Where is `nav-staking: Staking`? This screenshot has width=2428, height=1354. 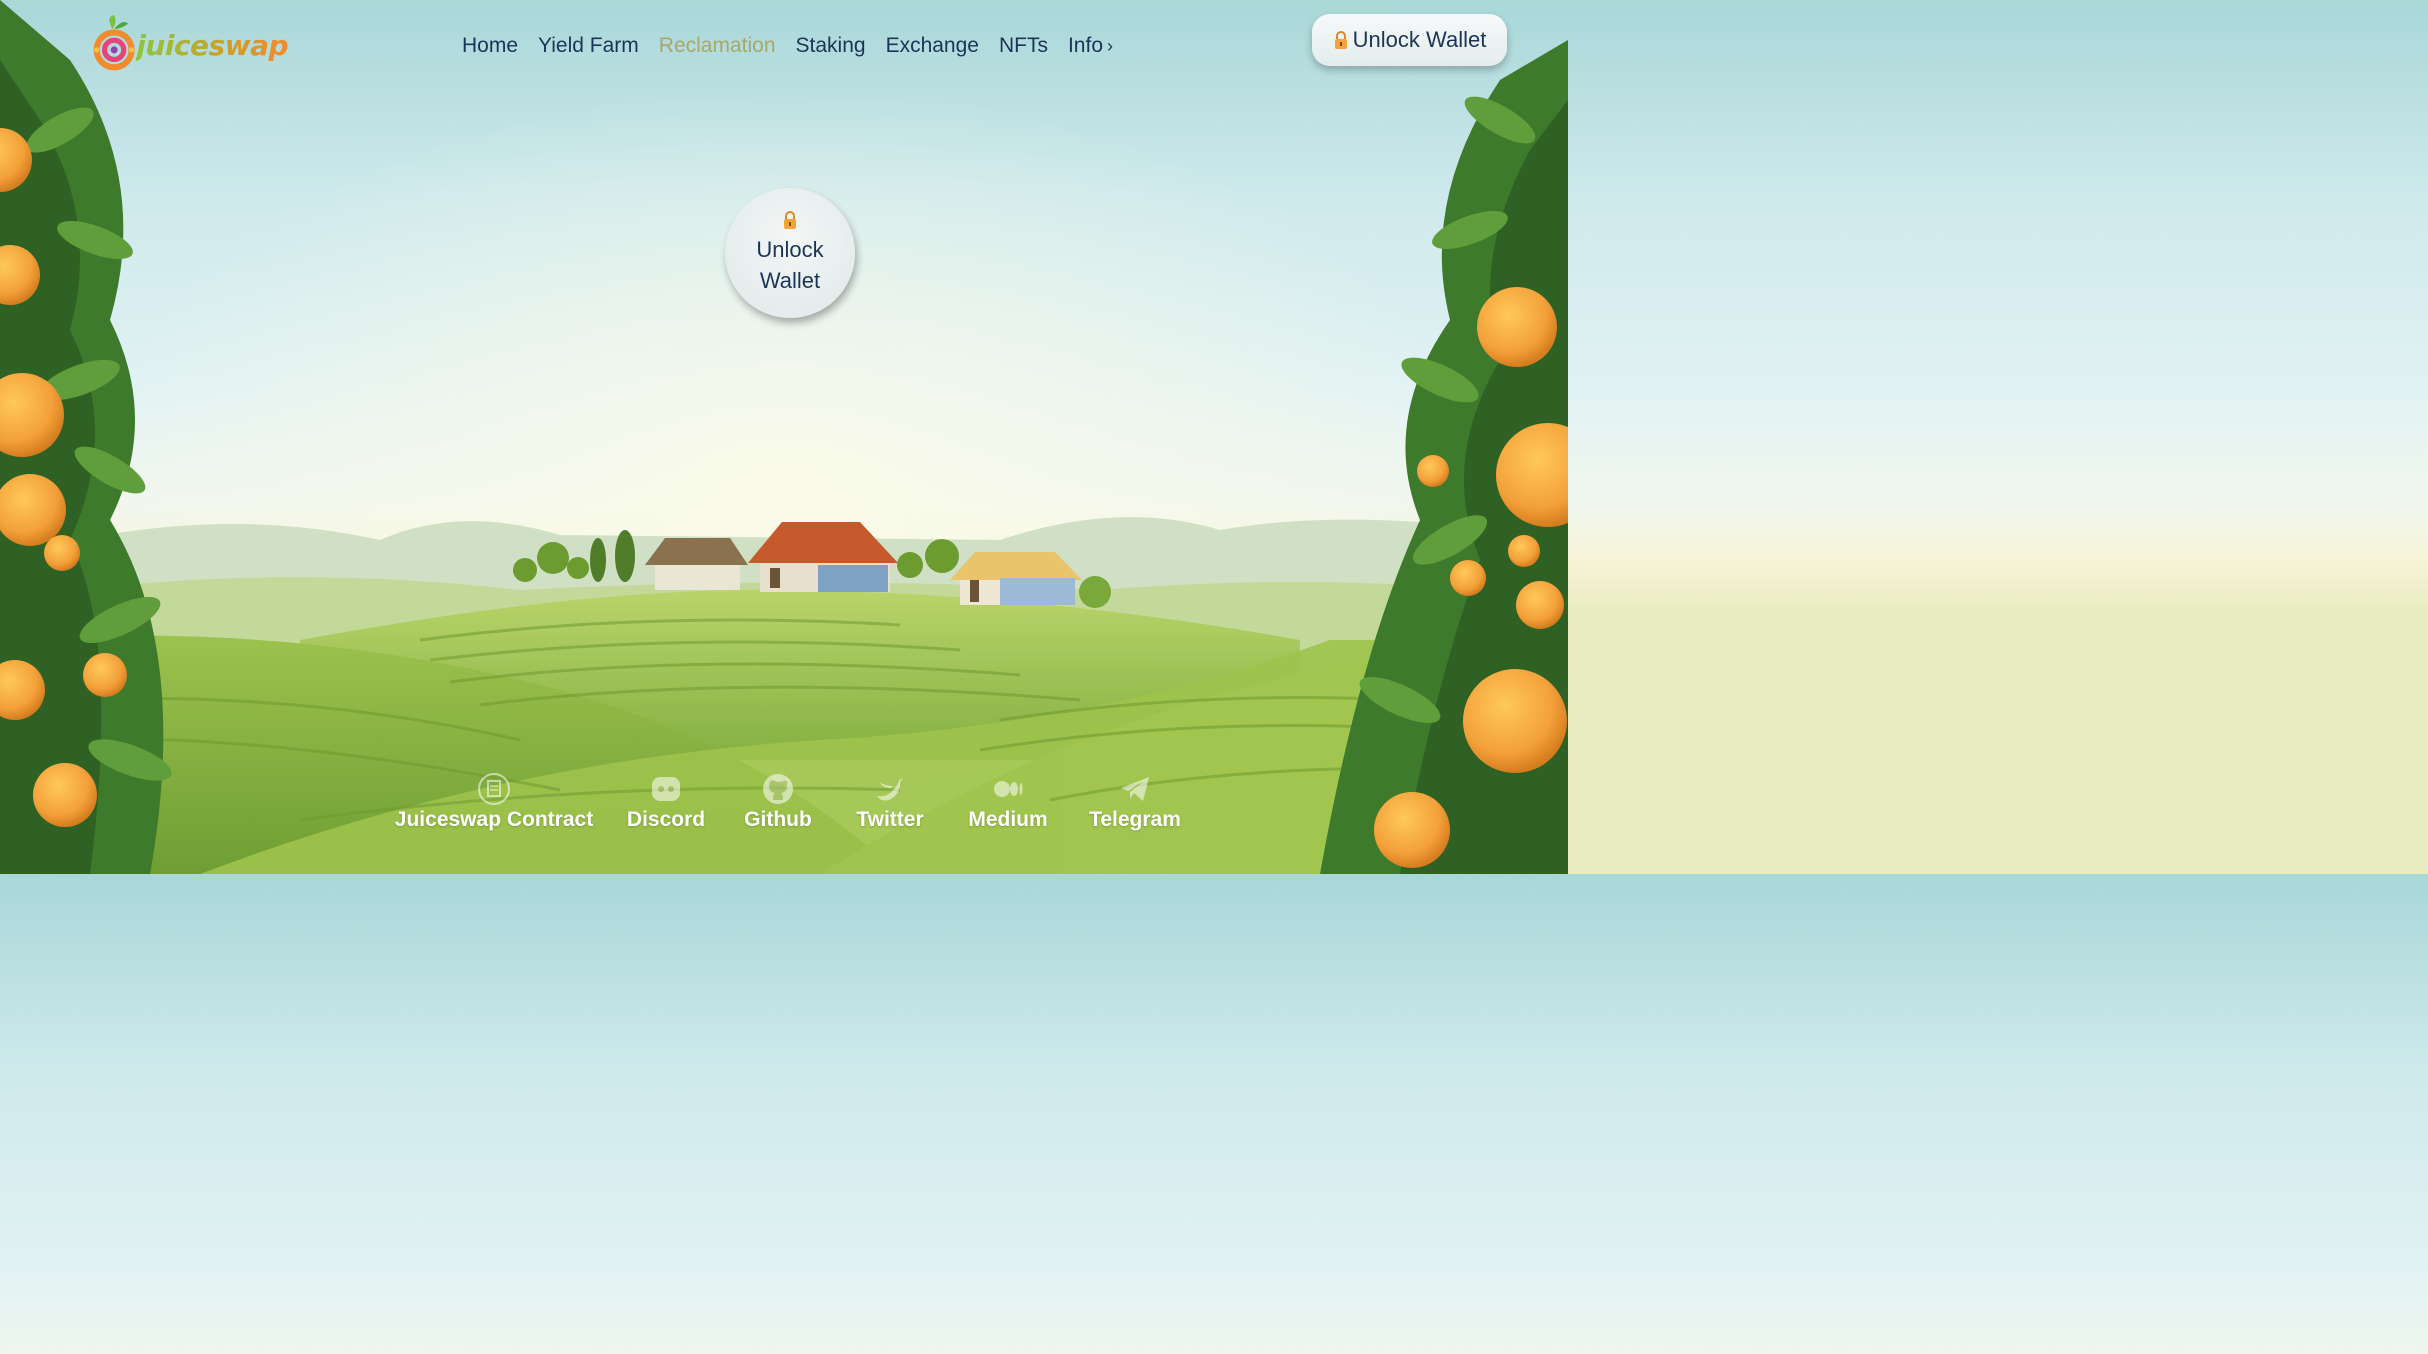 nav-staking: Staking is located at coordinates (831, 46).